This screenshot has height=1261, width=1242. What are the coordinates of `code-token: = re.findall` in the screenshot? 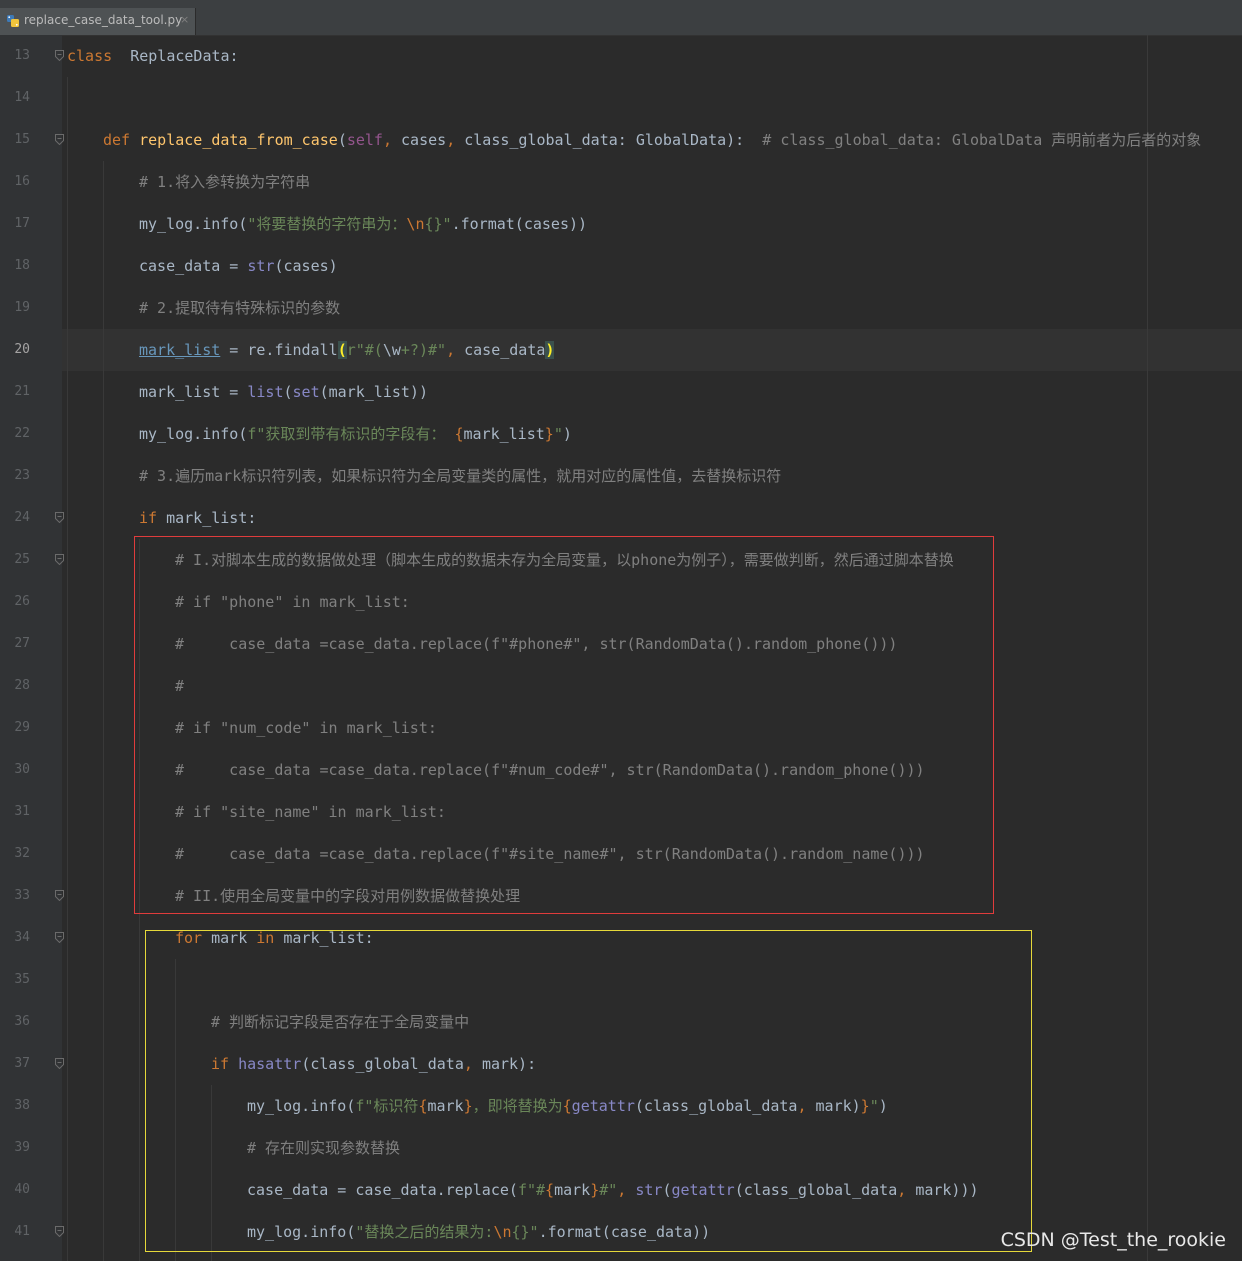 It's located at (279, 350).